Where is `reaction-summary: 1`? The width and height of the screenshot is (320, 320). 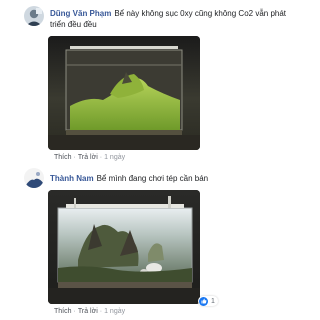 reaction-summary: 1 is located at coordinates (208, 301).